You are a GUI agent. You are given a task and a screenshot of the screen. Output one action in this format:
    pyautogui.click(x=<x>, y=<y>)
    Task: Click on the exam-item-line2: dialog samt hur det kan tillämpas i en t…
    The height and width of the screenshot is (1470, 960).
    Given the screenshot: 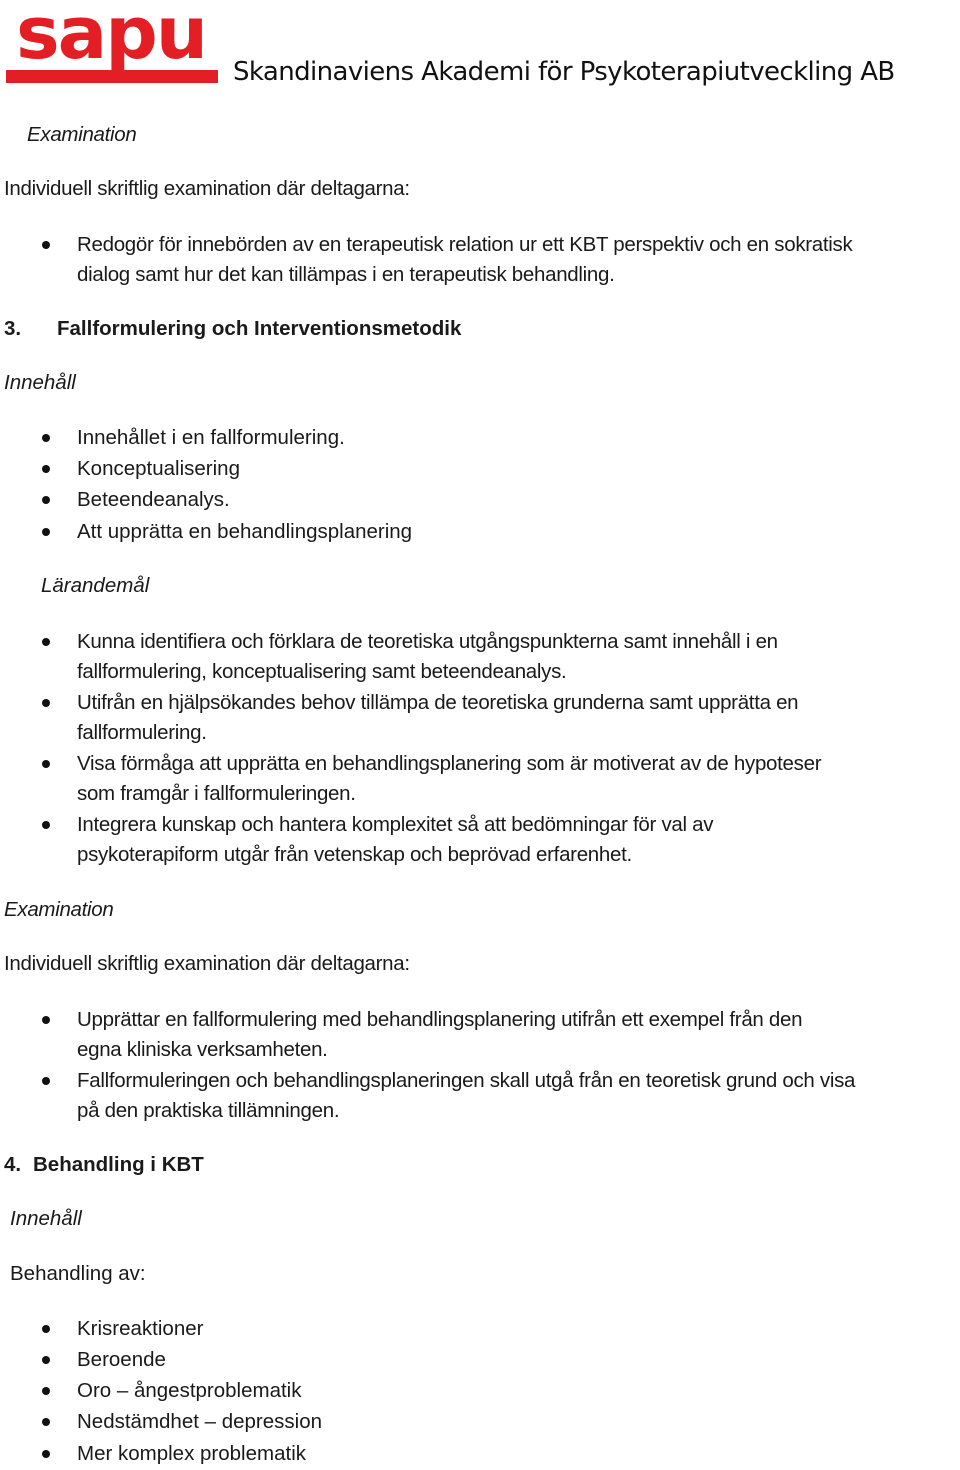 What is the action you would take?
    pyautogui.click(x=346, y=274)
    